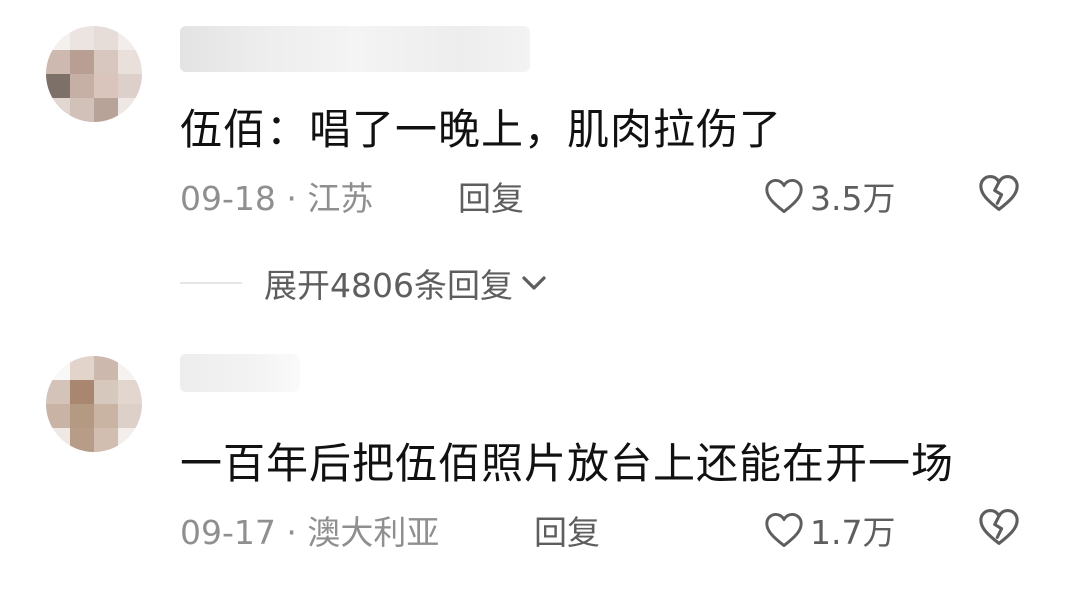 This screenshot has width=1080, height=591. I want to click on like-button: 1.7万, so click(829, 530).